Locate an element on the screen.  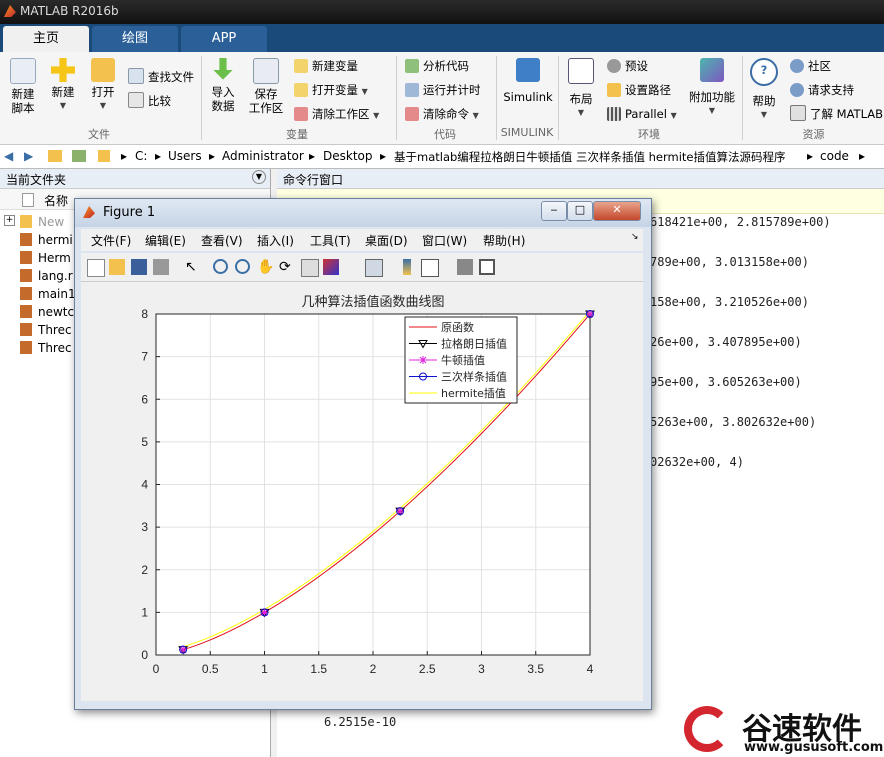
menu-file: 文件(F) is located at coordinates (111, 240).